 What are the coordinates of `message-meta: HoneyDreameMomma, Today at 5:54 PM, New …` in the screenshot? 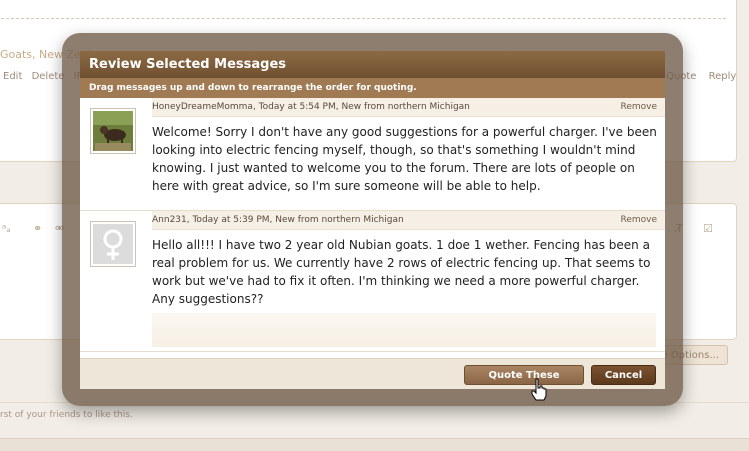 It's located at (408, 107).